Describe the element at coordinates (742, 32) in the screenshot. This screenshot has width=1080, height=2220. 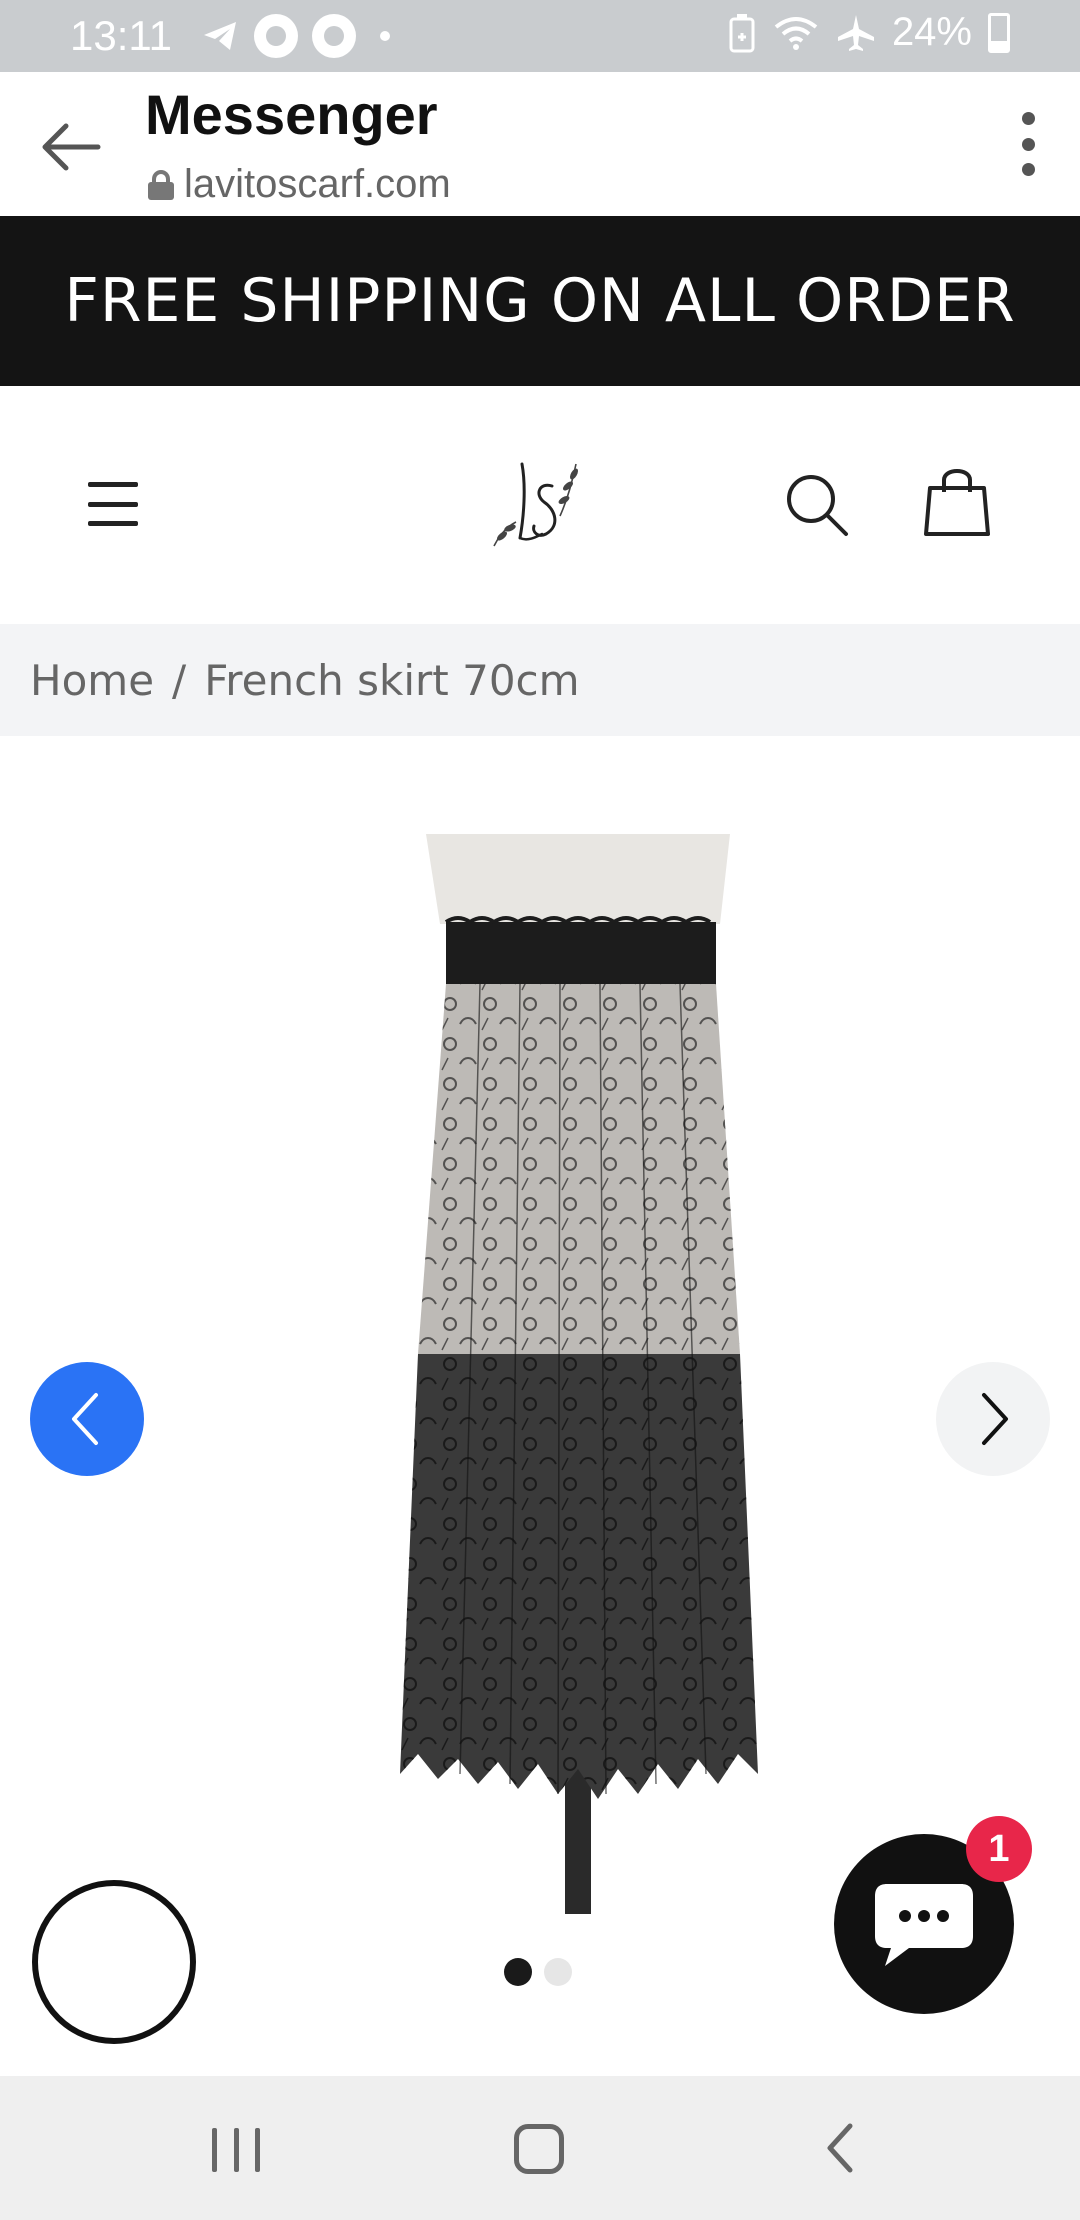
I see `battery-saver-icon` at that location.